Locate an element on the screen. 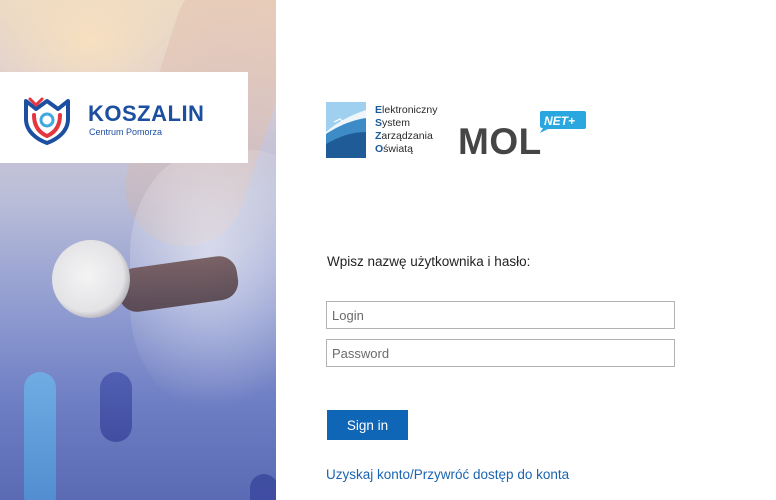 The height and width of the screenshot is (500, 776). brand-name: KOSZALIN is located at coordinates (146, 113).